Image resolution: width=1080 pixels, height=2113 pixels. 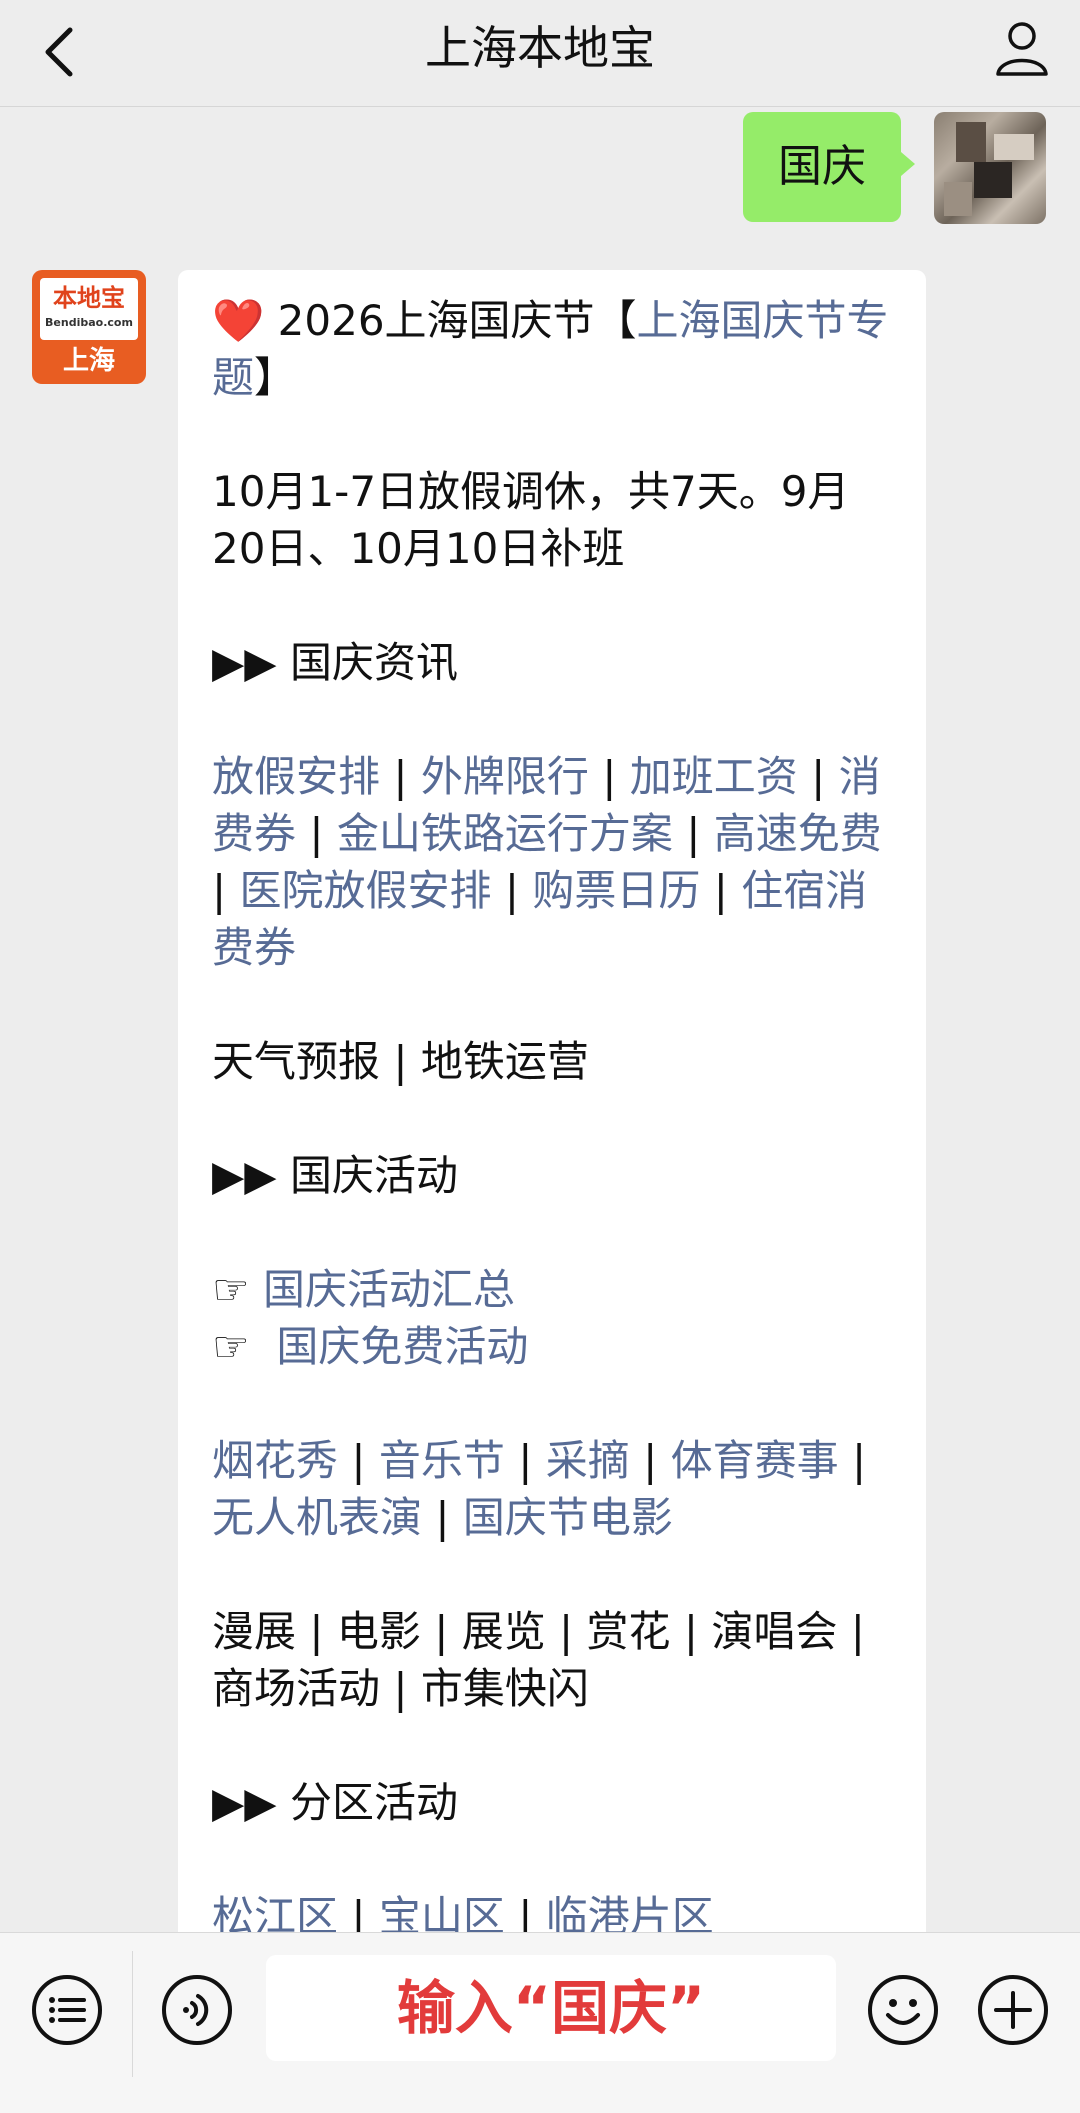 I want to click on voice-icon, so click(x=197, y=2010).